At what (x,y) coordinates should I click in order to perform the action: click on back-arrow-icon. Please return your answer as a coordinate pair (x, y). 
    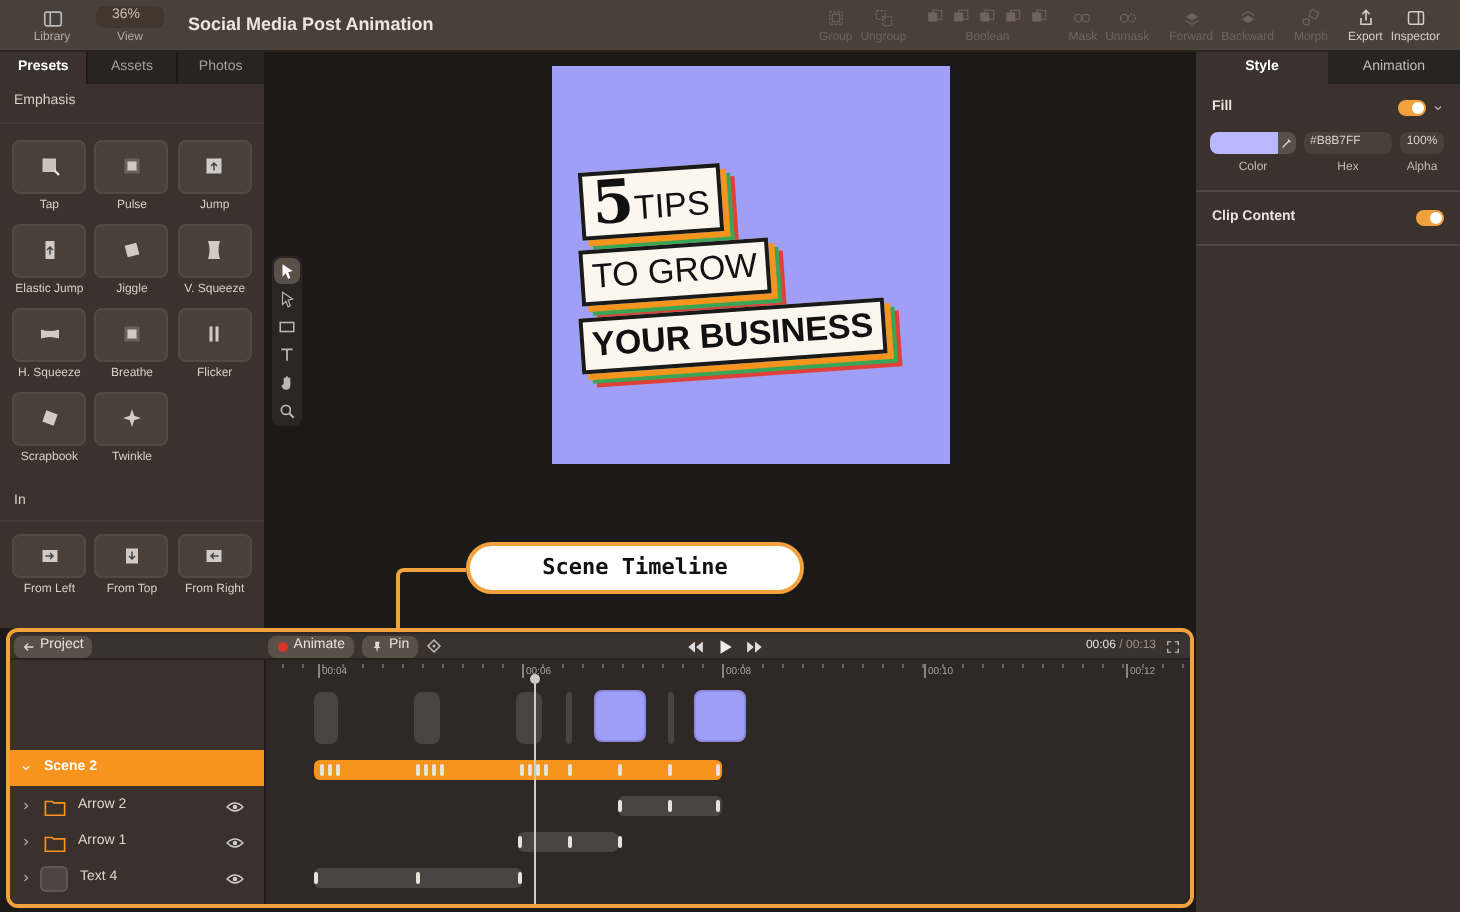
    Looking at the image, I should click on (29, 646).